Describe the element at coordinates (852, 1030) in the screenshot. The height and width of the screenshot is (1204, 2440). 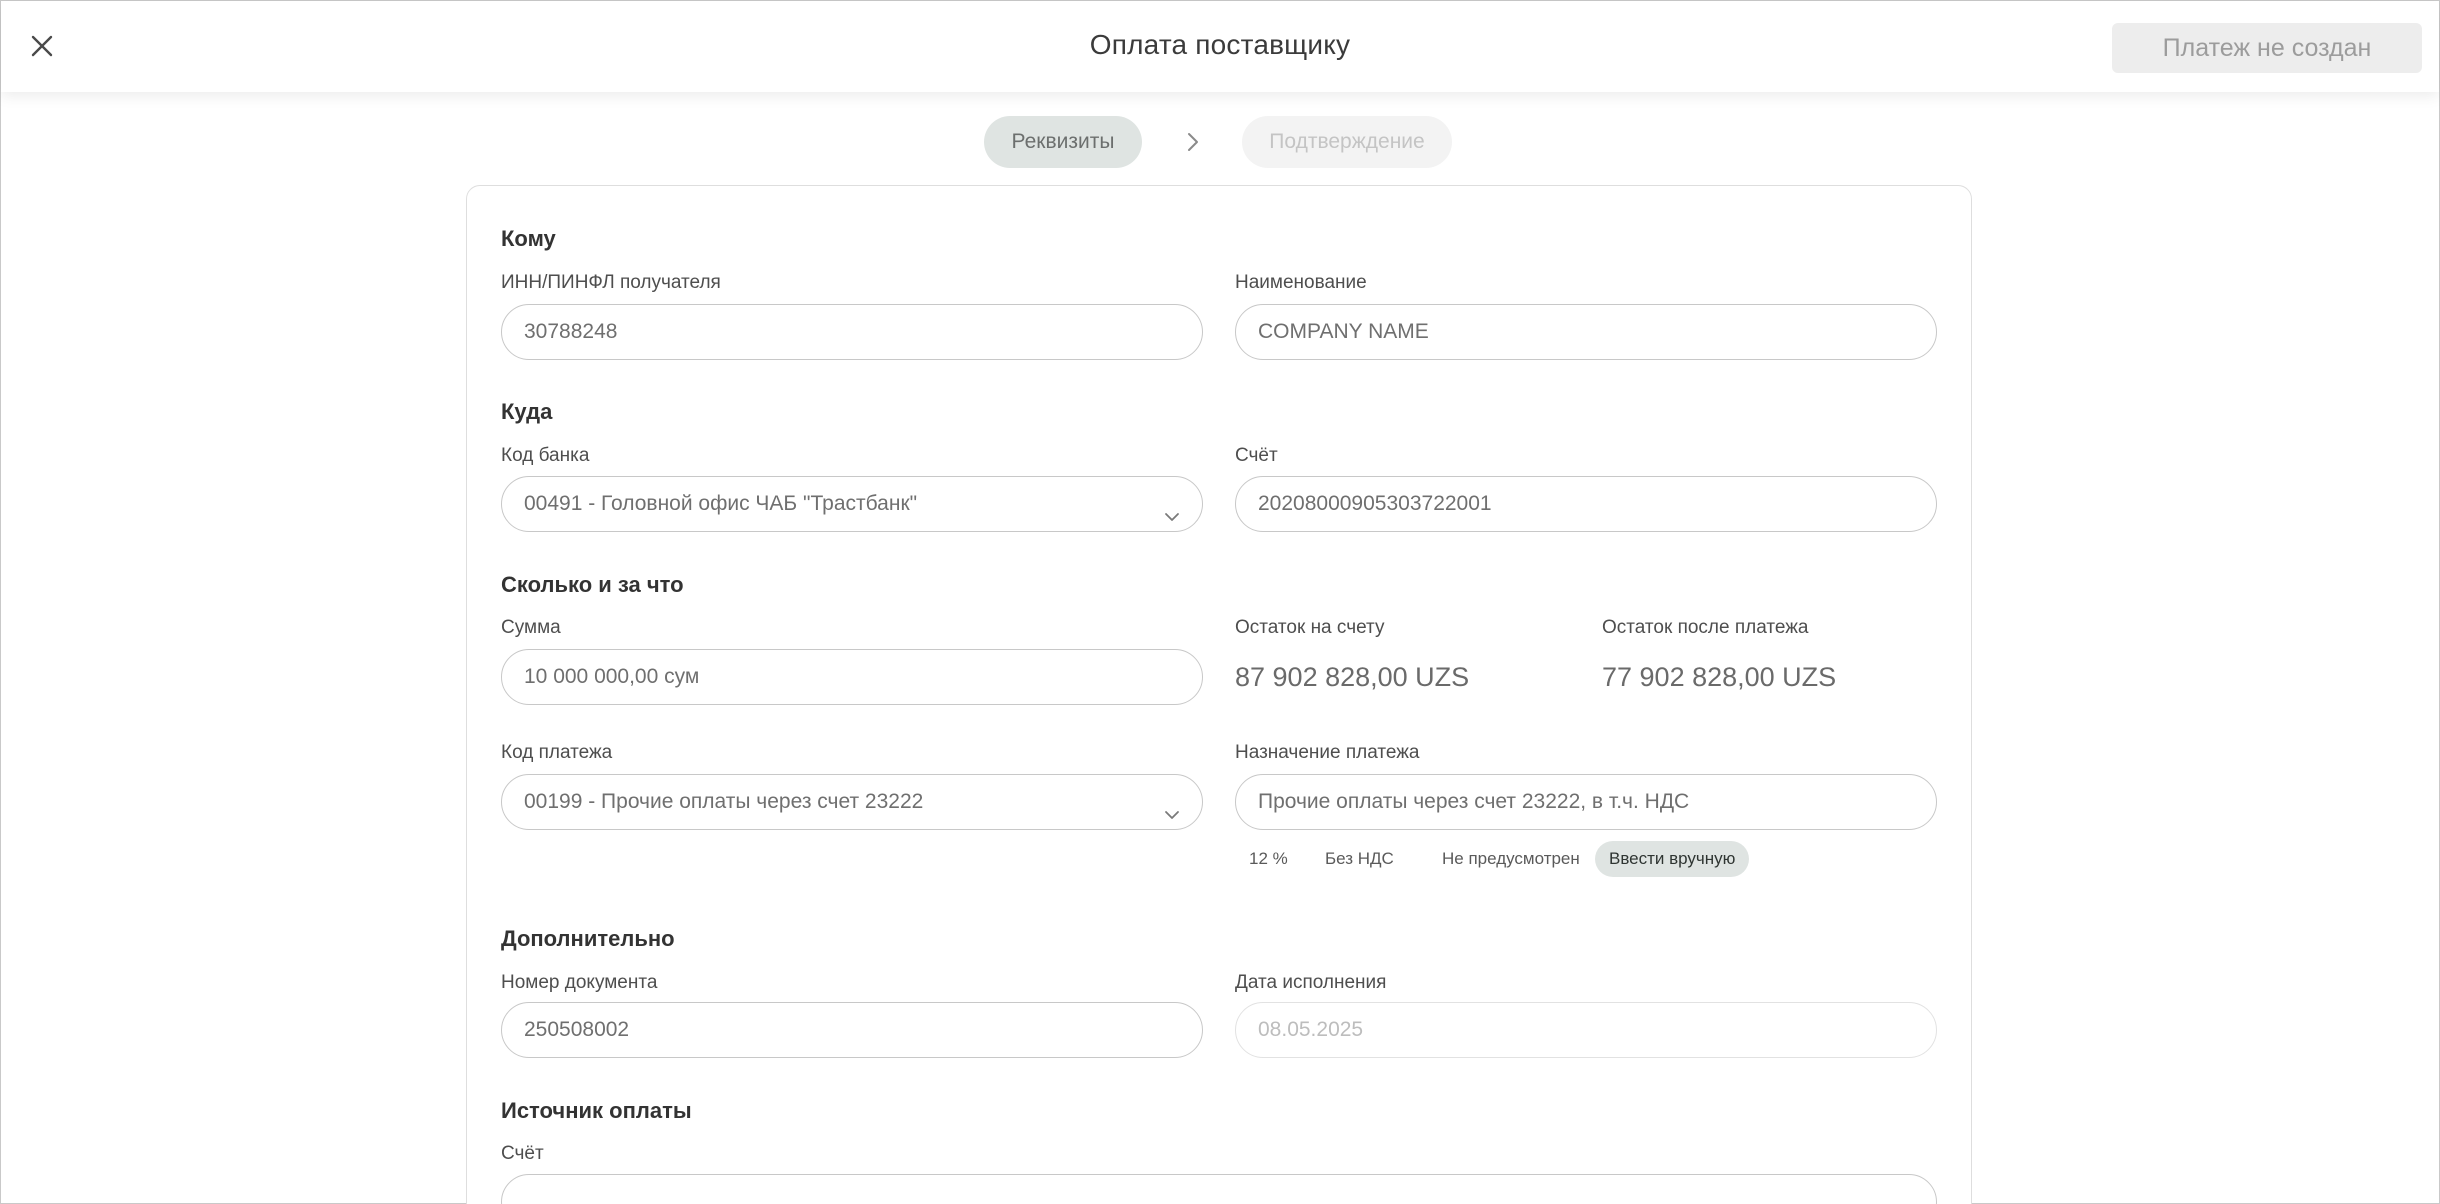
I see `document-number-input: 250508002` at that location.